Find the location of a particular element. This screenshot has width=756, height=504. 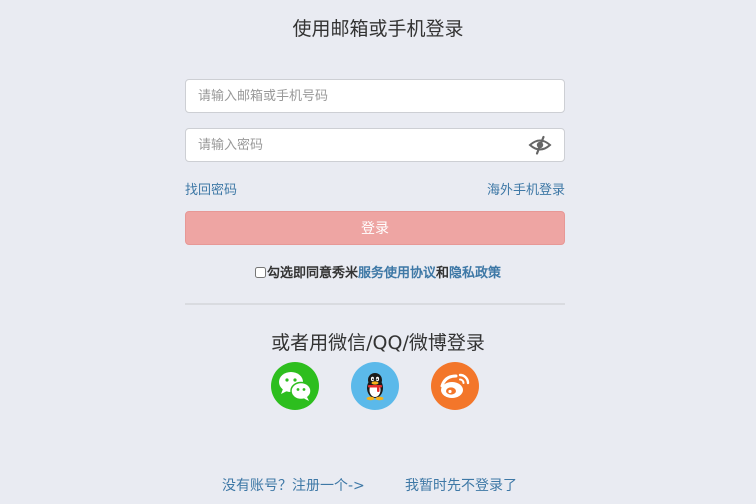

divider is located at coordinates (375, 304).